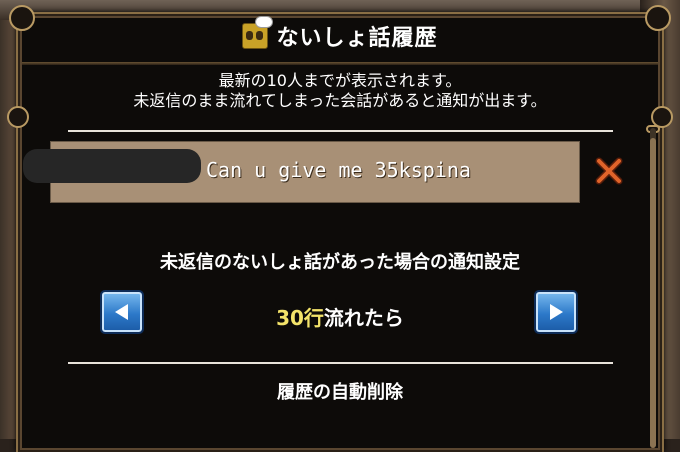 The width and height of the screenshot is (680, 452). I want to click on notification-setting-title: 未返信のないしょ話があった場合の通知設定, so click(340, 262).